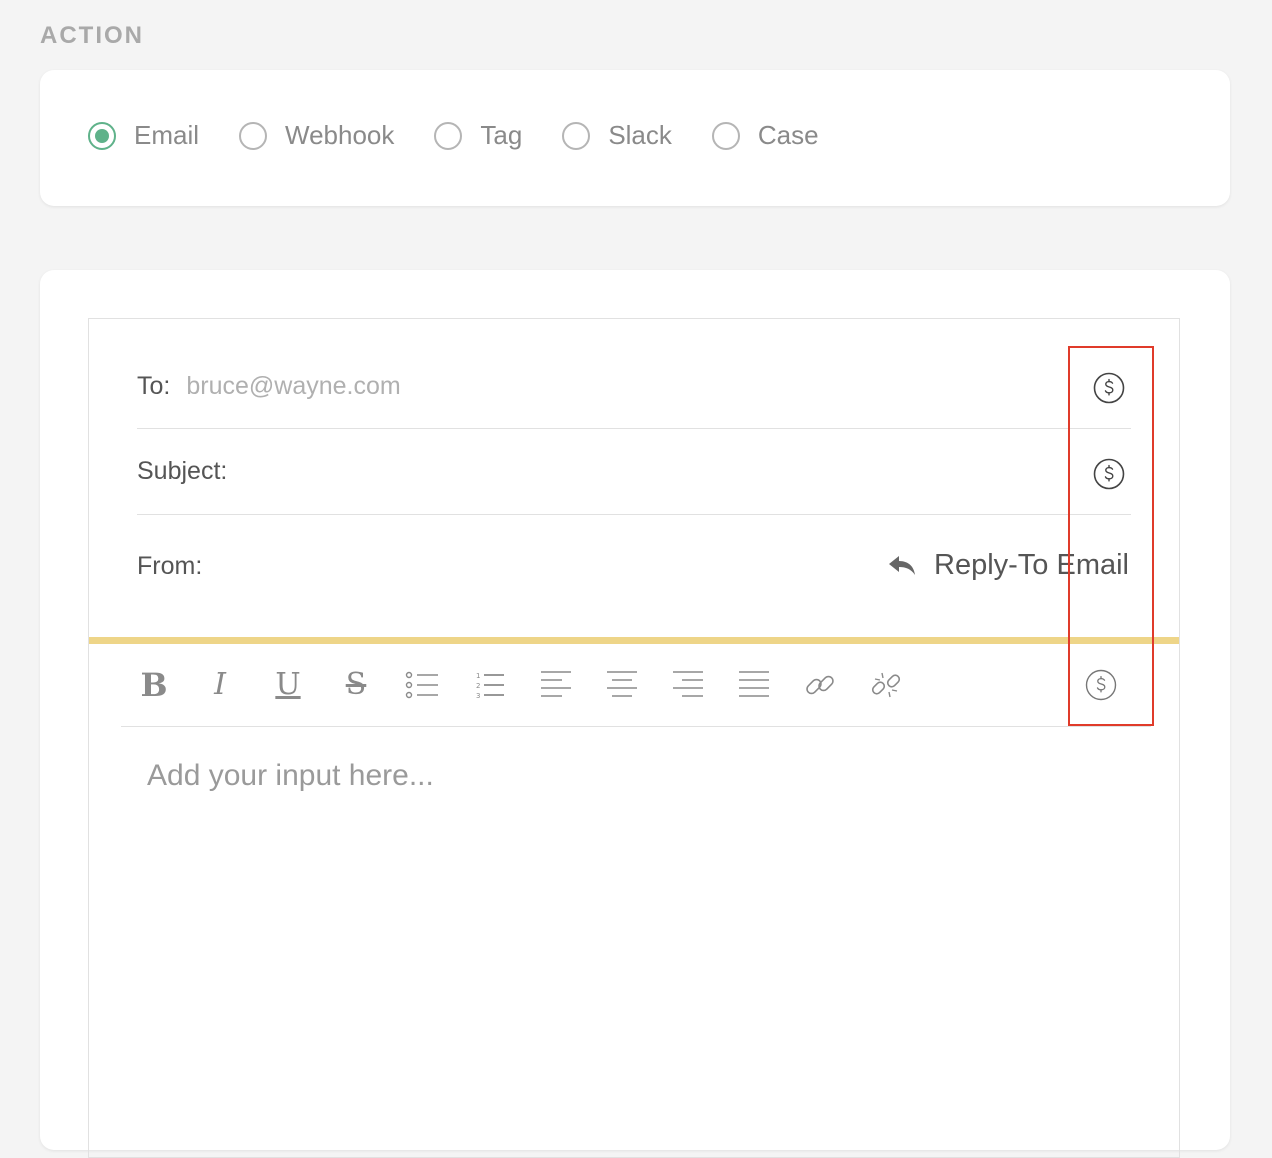 This screenshot has height=1158, width=1272. I want to click on link-button, so click(820, 685).